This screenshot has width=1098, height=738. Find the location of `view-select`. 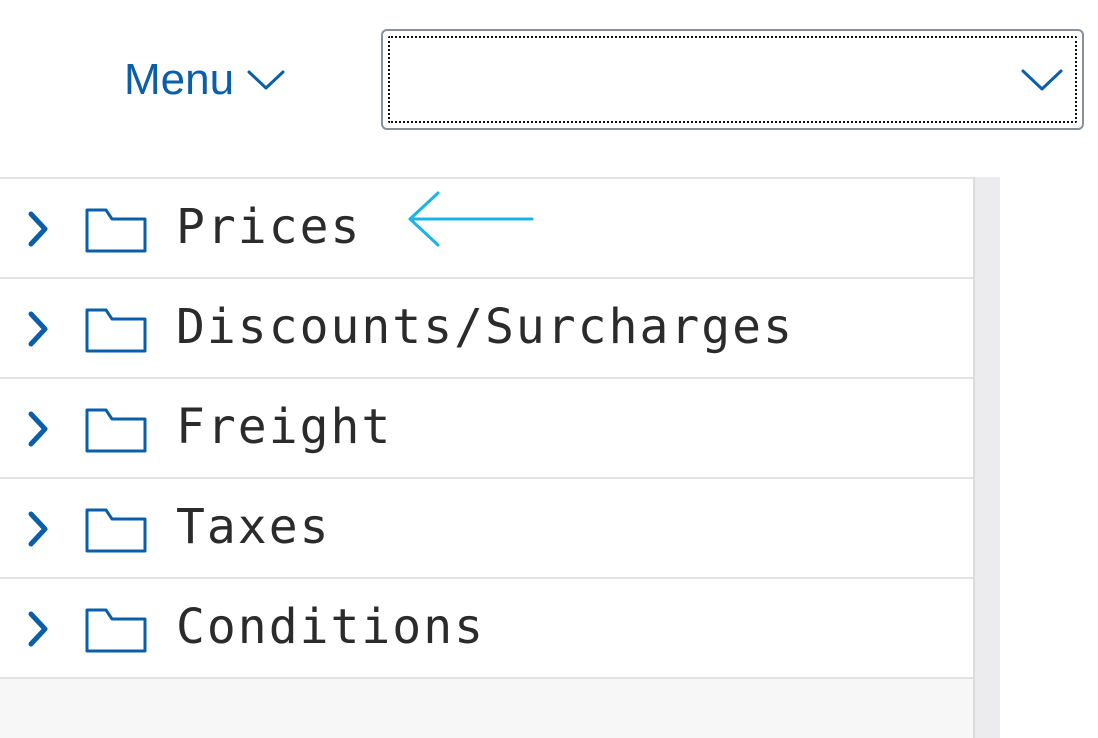

view-select is located at coordinates (732, 79).